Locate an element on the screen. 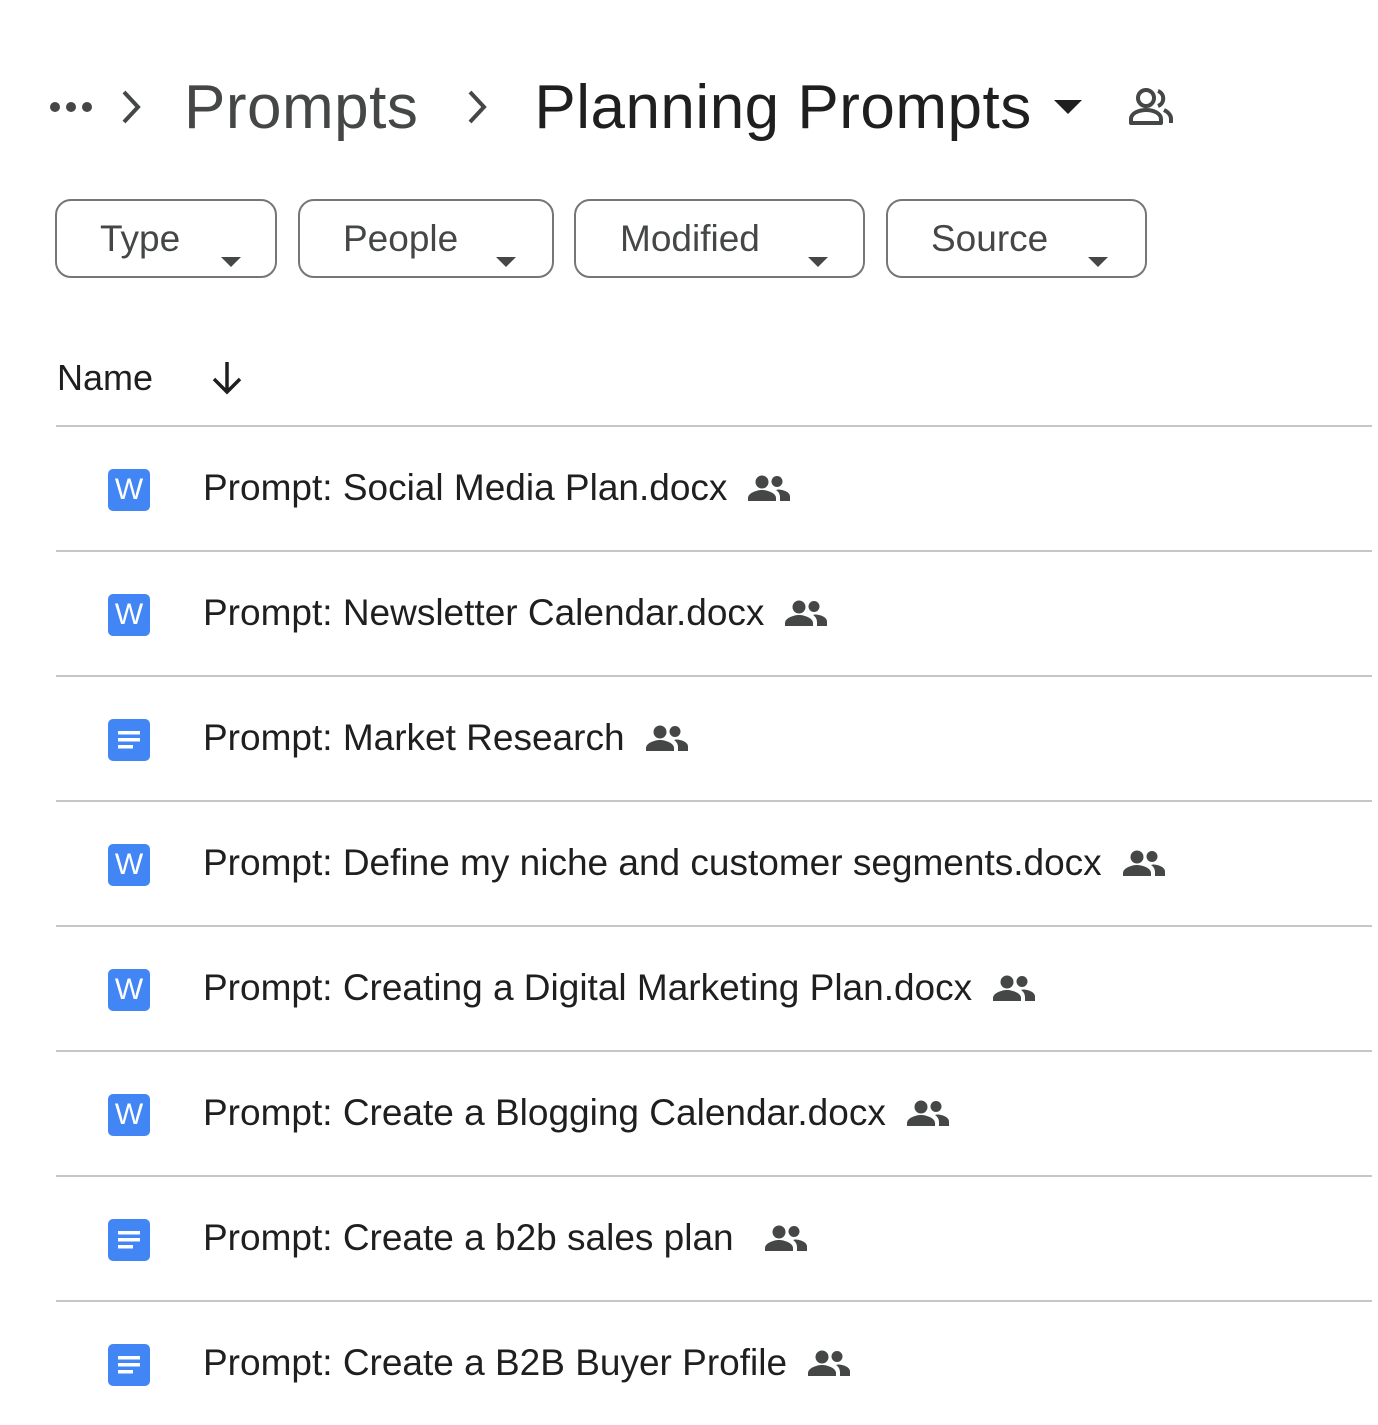  file-row: W Prompt: Social Media Plan.docx is located at coordinates (714, 489).